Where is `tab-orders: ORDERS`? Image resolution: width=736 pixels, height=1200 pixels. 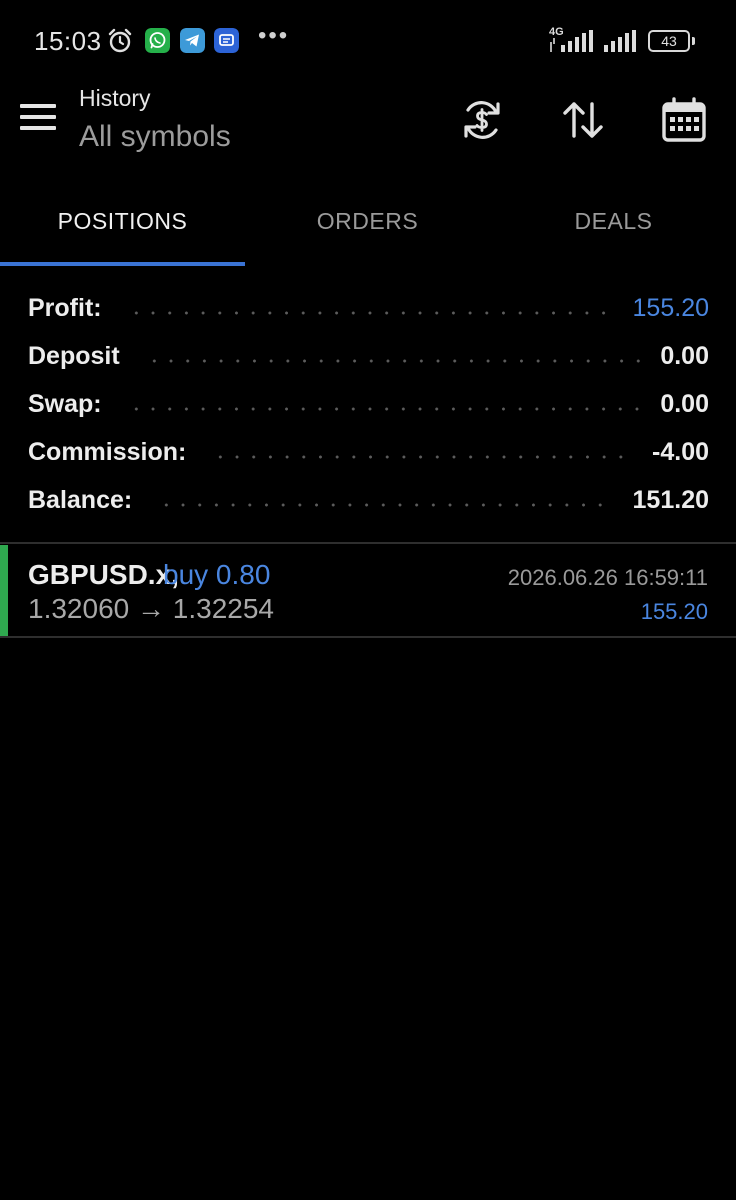
tab-orders: ORDERS is located at coordinates (367, 224).